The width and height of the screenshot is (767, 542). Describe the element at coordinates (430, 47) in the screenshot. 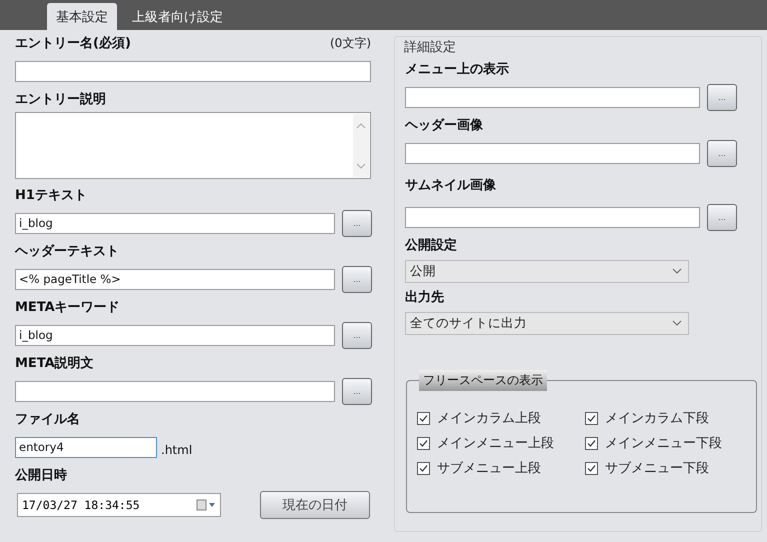

I see `group-title: 詳細設定` at that location.